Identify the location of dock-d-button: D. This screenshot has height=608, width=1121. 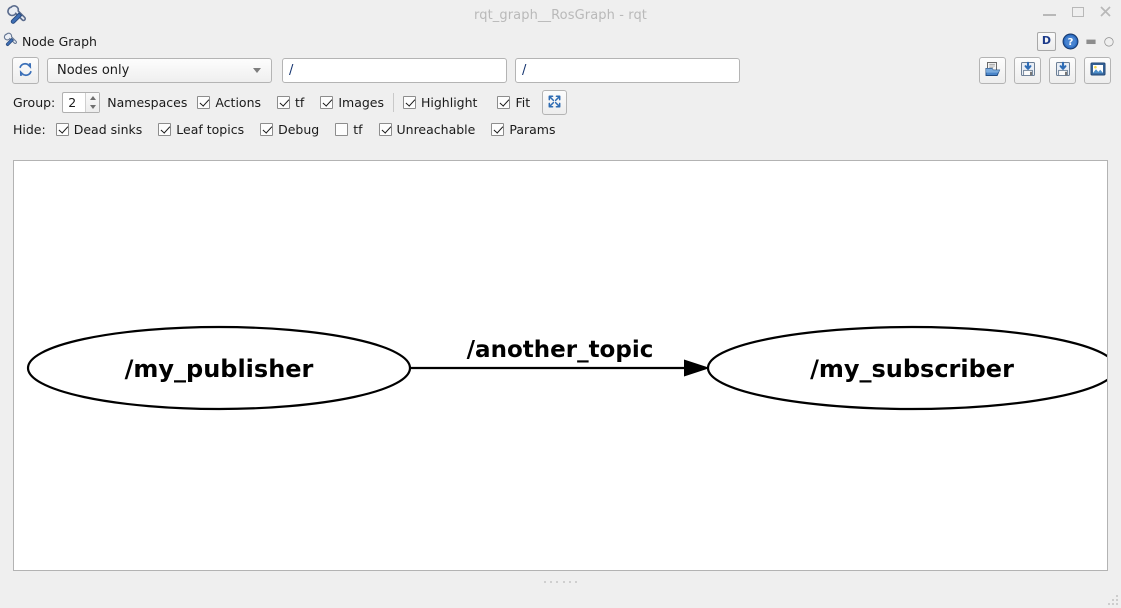
(1046, 41).